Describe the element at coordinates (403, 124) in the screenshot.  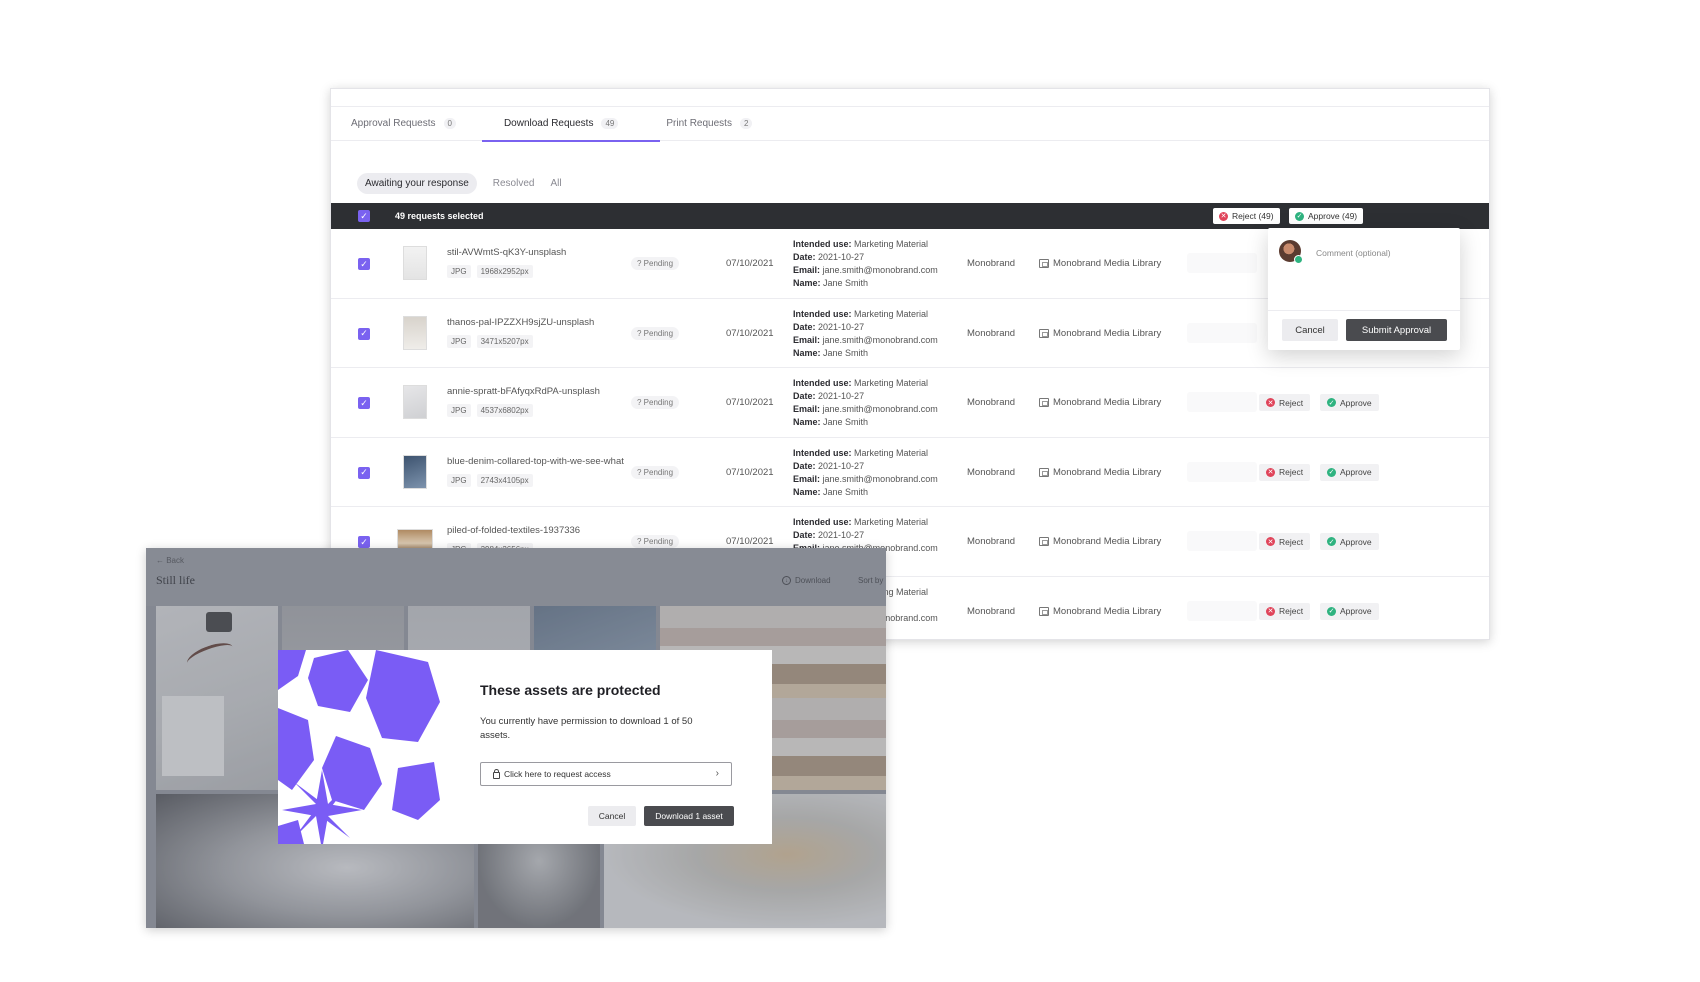
I see `tab-approval-requests: Approval Requests 0` at that location.